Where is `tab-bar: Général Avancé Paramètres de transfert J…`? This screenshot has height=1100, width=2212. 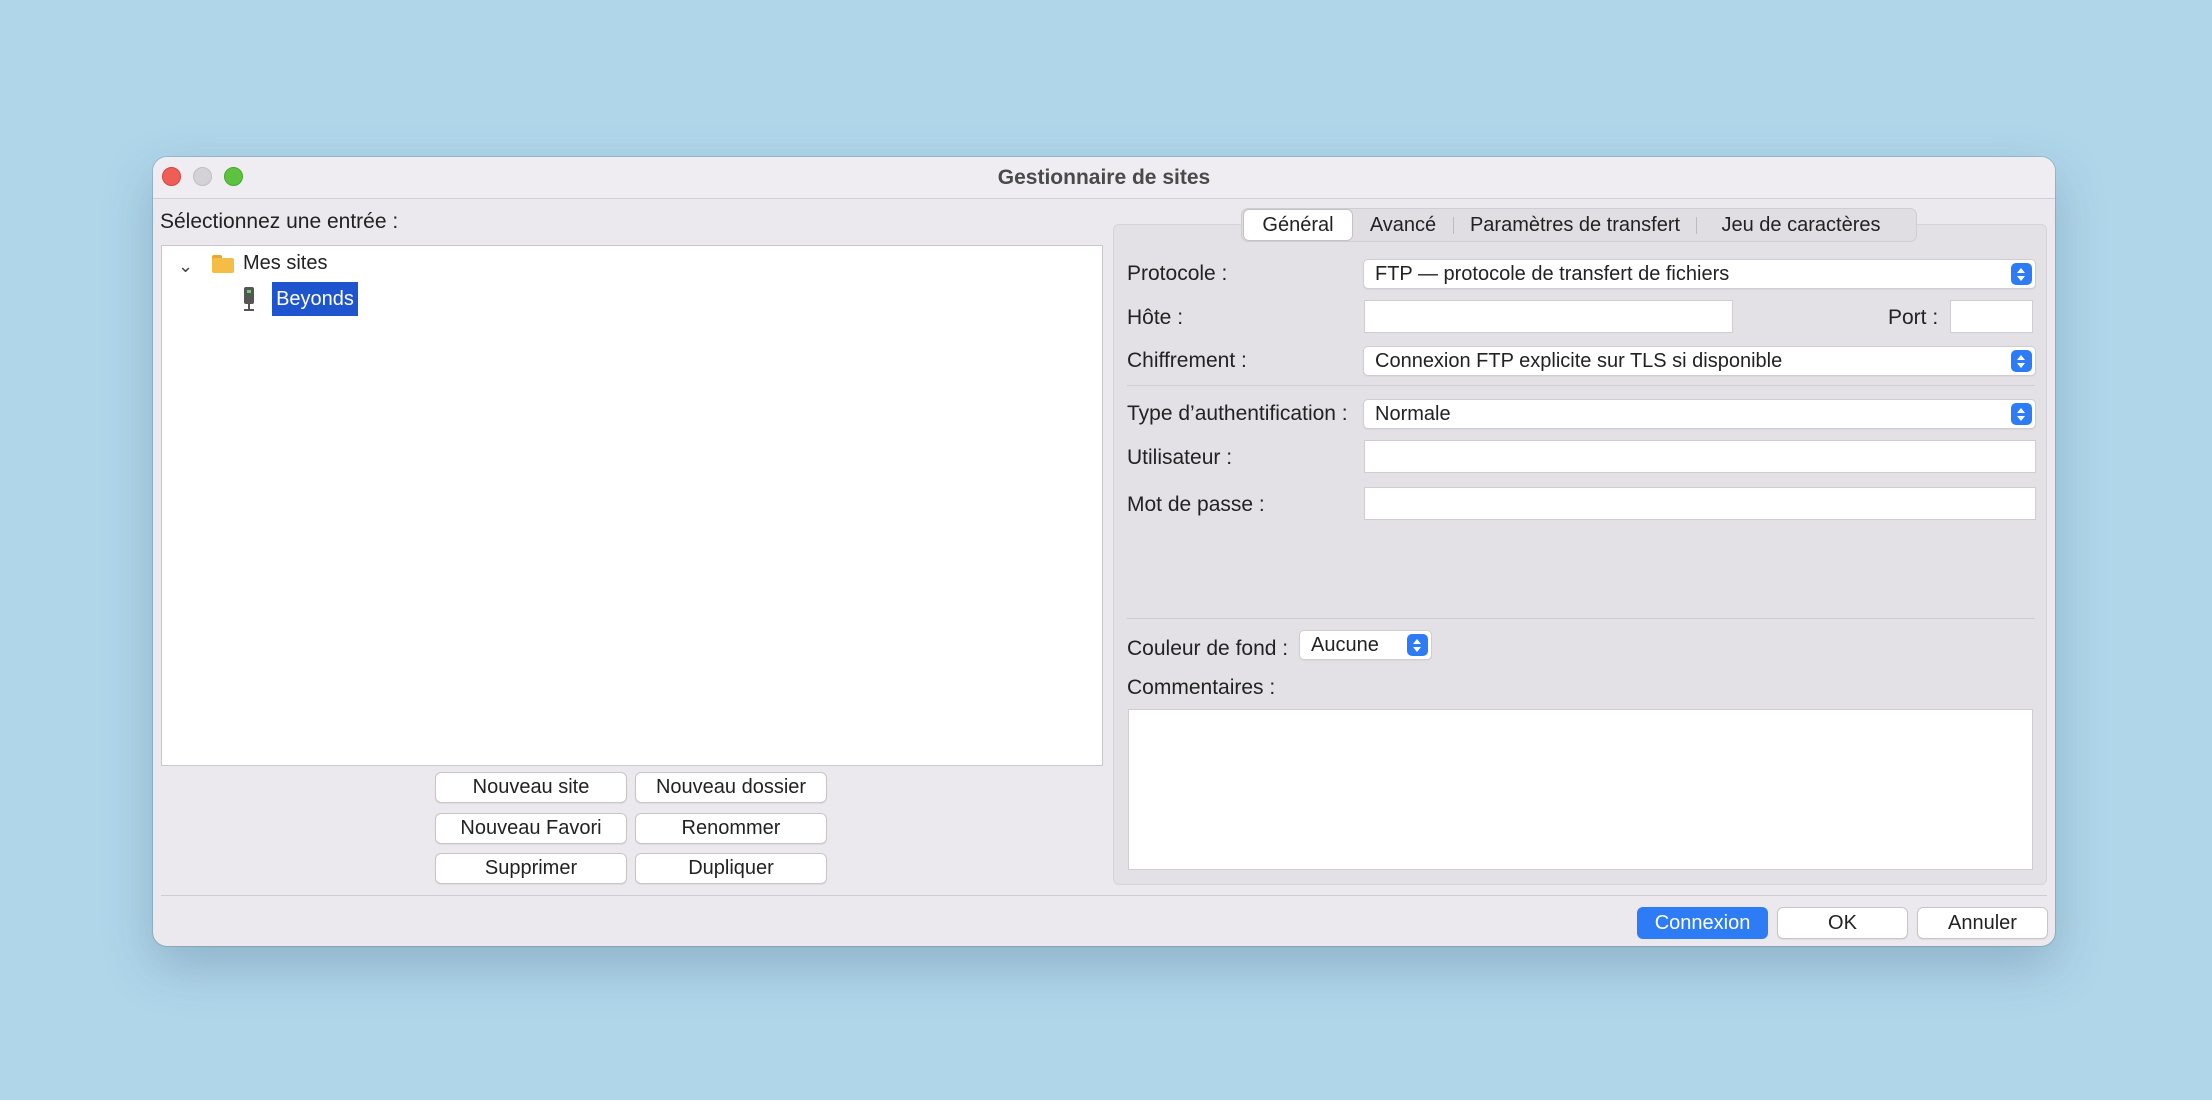 tab-bar: Général Avancé Paramètres de transfert J… is located at coordinates (1579, 225).